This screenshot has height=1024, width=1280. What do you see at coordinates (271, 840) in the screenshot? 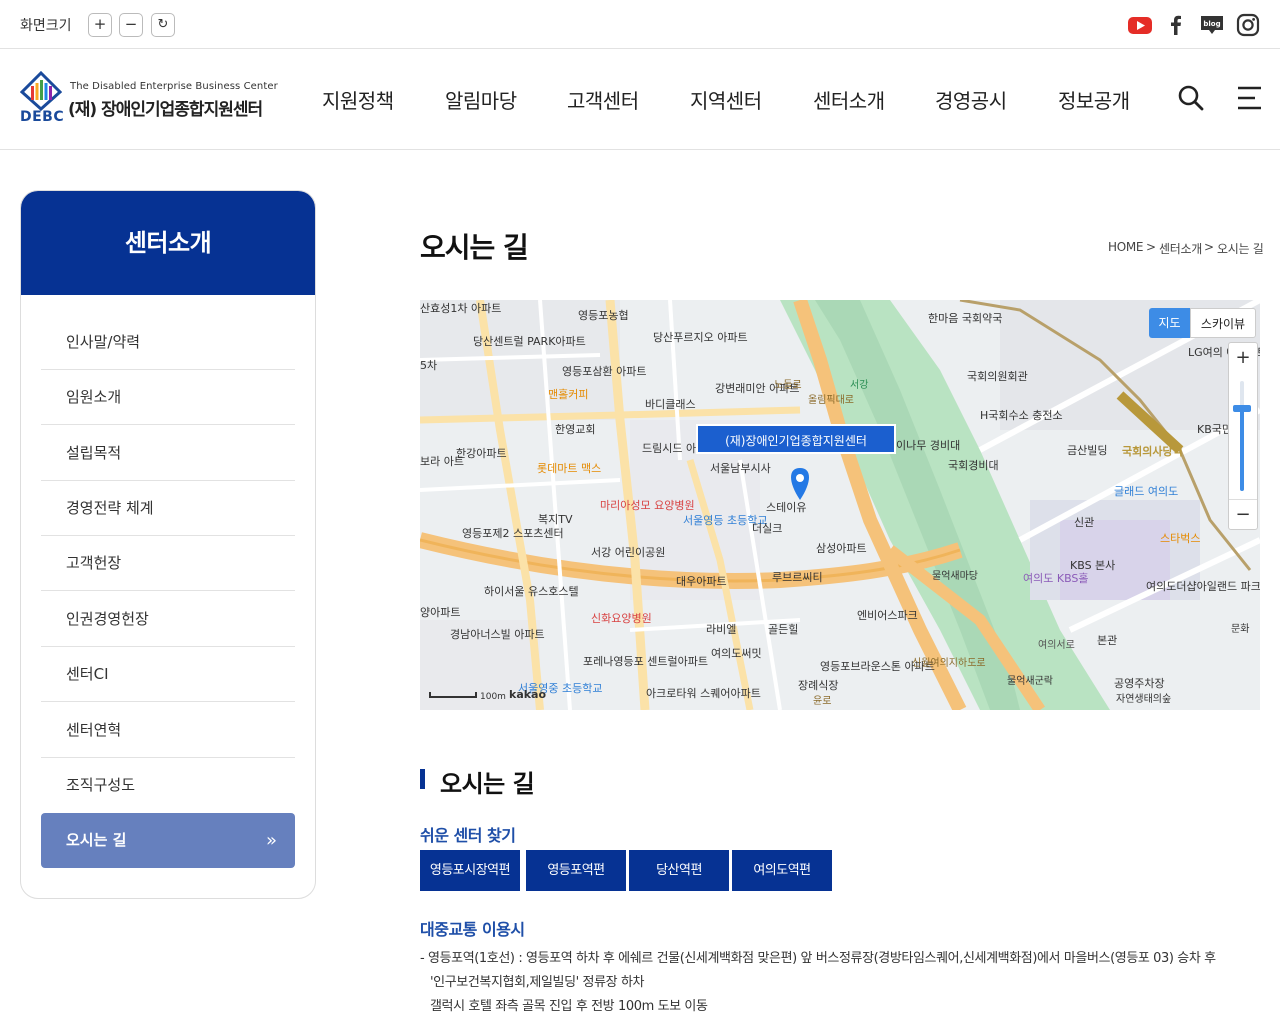
I see `double-chevron-right-icon: »` at bounding box center [271, 840].